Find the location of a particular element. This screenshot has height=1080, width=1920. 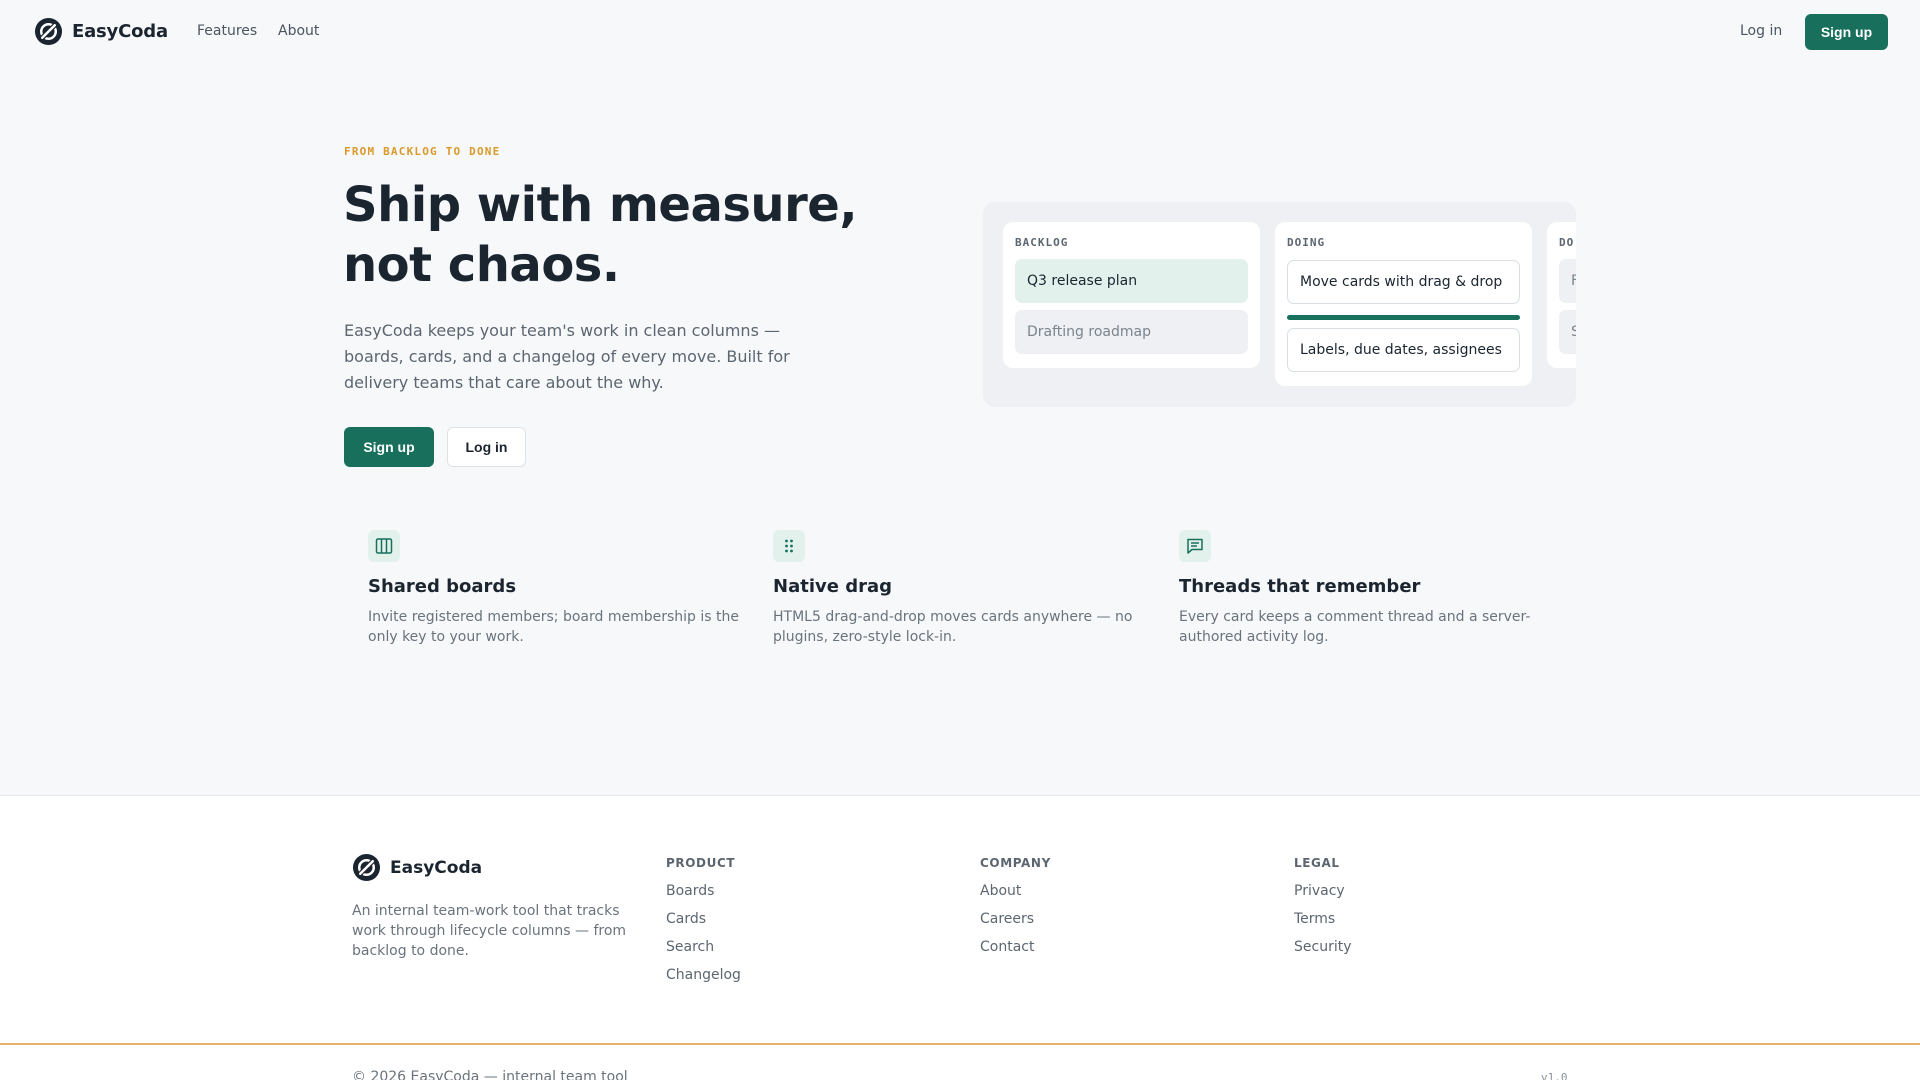

nav-features-link: Features is located at coordinates (227, 31).